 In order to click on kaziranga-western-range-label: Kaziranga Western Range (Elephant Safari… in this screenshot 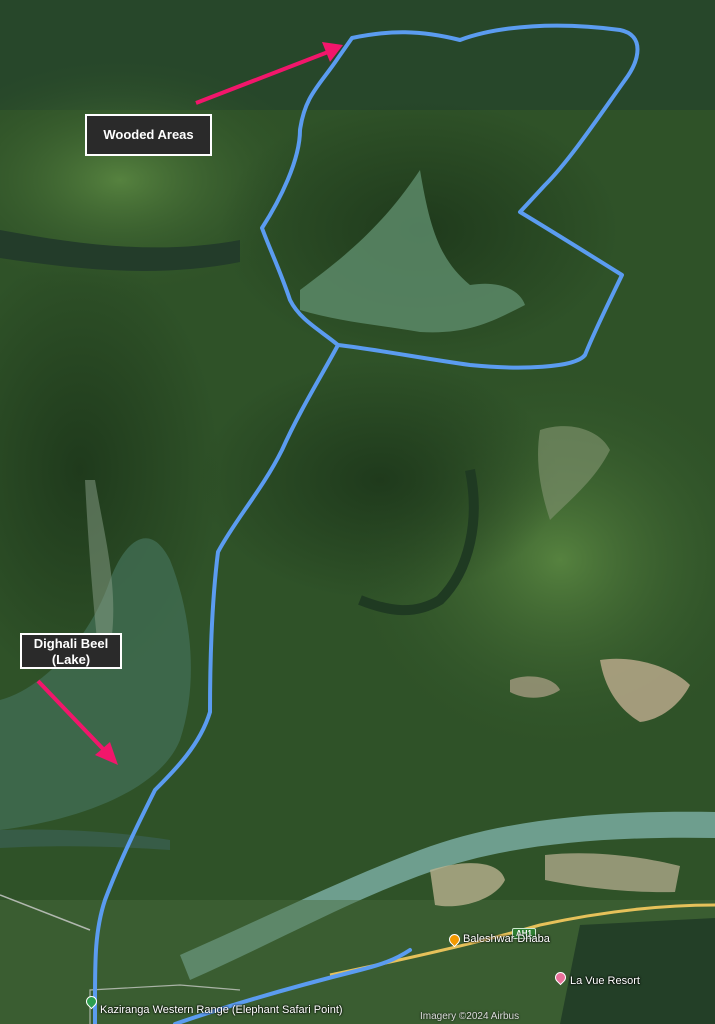, I will do `click(221, 1010)`.